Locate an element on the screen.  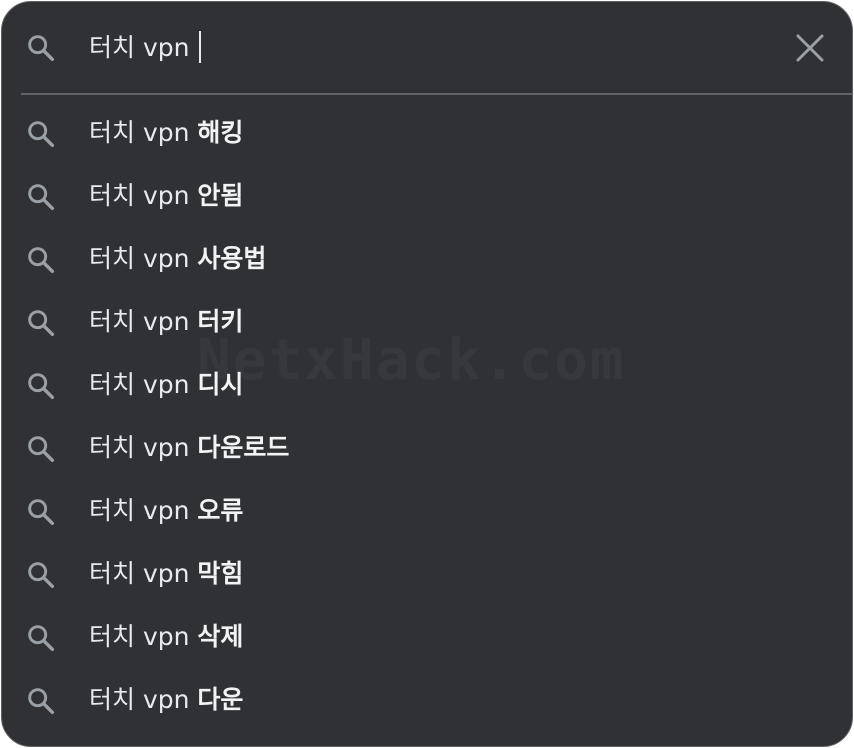
suggestion-completion: 디시 is located at coordinates (220, 384).